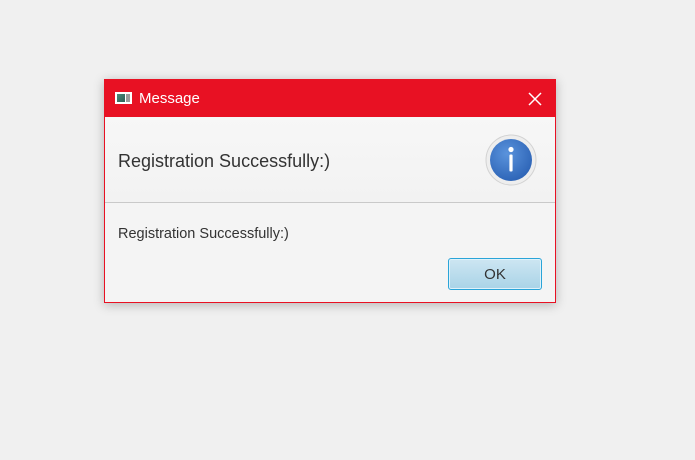 The height and width of the screenshot is (460, 695). What do you see at coordinates (495, 274) in the screenshot?
I see `ok-button: OK` at bounding box center [495, 274].